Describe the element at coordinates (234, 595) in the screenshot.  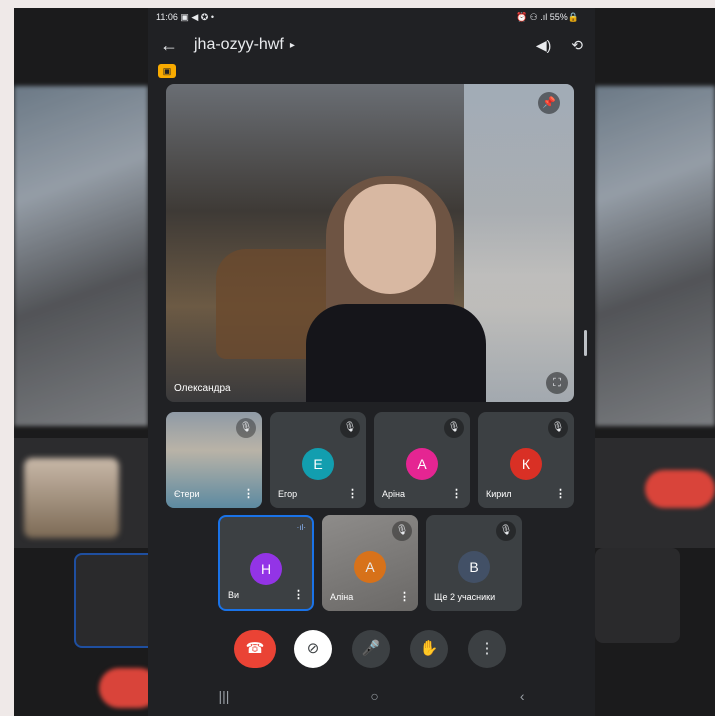
I see `participant-name: Ви` at that location.